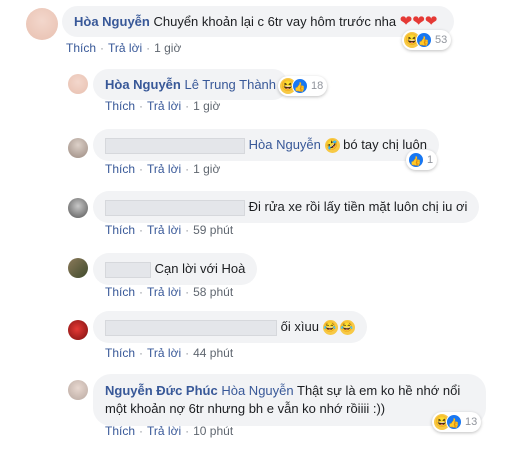  I want to click on comment-text: Cạn lời với Hoà, so click(200, 268).